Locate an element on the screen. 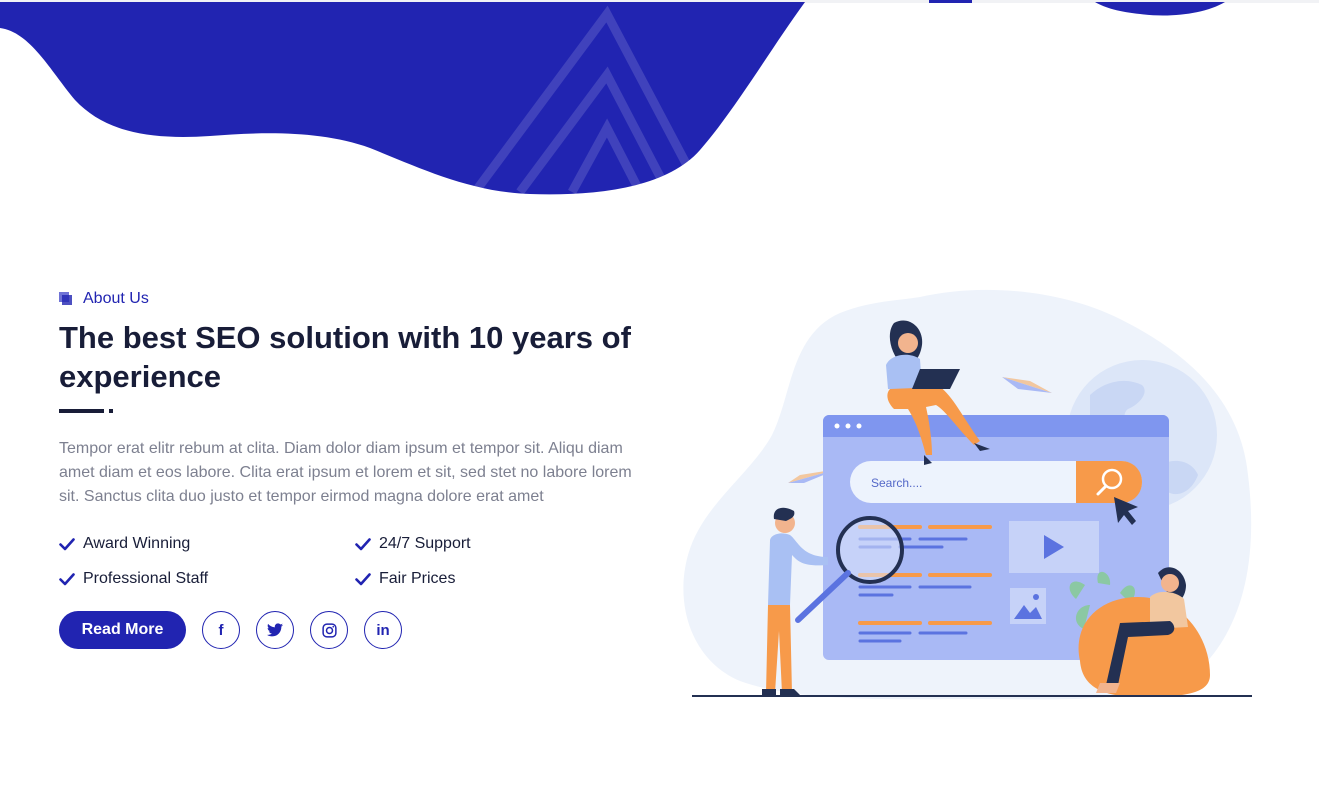  feature-label: 24/7 Support is located at coordinates (425, 543).